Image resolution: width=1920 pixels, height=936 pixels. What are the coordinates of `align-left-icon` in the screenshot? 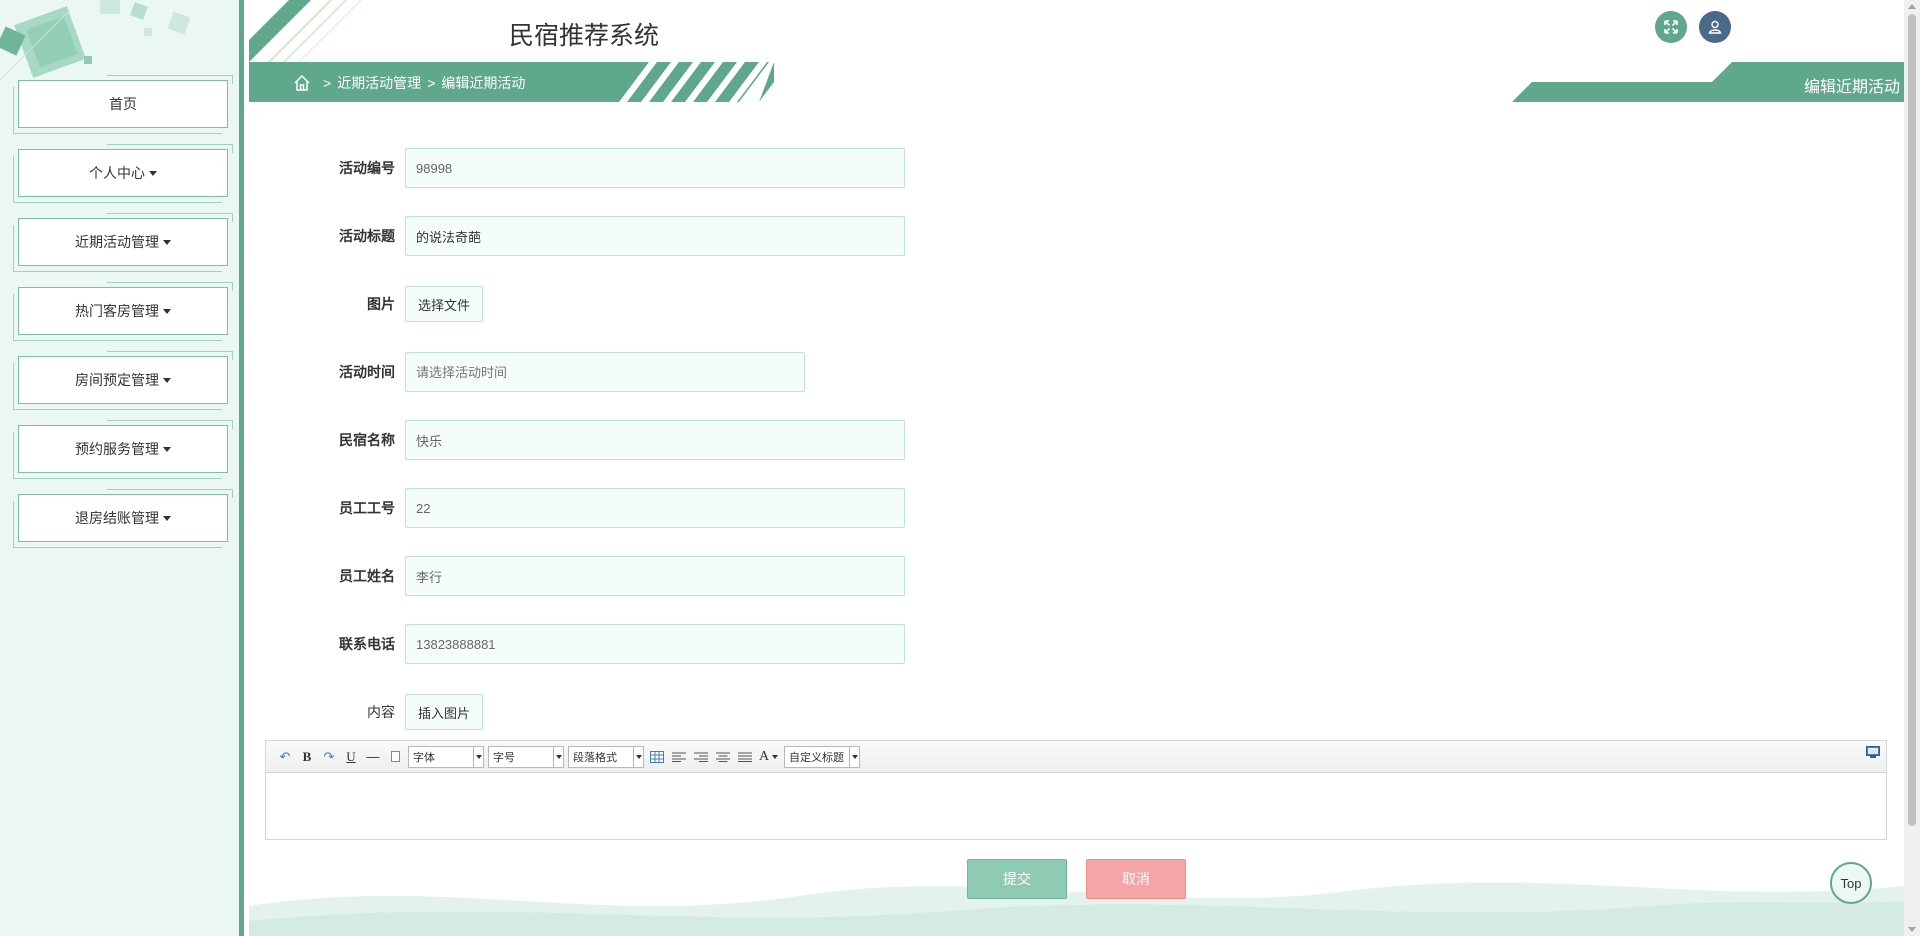 It's located at (679, 757).